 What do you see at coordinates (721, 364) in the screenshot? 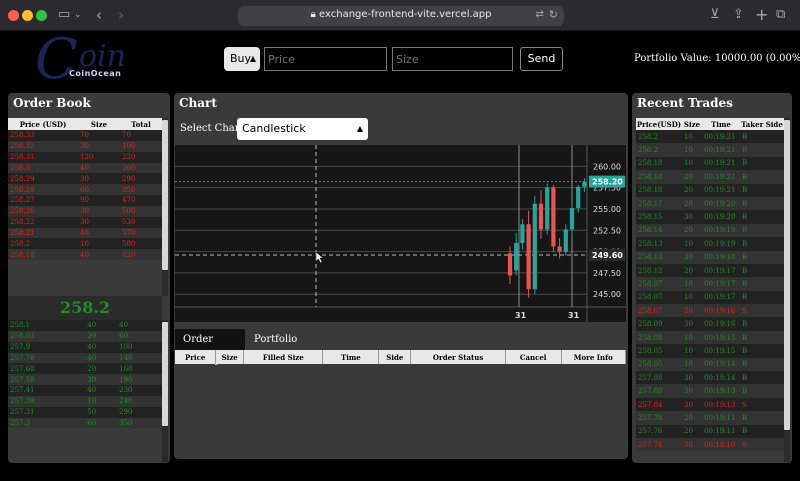
I see `table-cell: 00:19:14` at bounding box center [721, 364].